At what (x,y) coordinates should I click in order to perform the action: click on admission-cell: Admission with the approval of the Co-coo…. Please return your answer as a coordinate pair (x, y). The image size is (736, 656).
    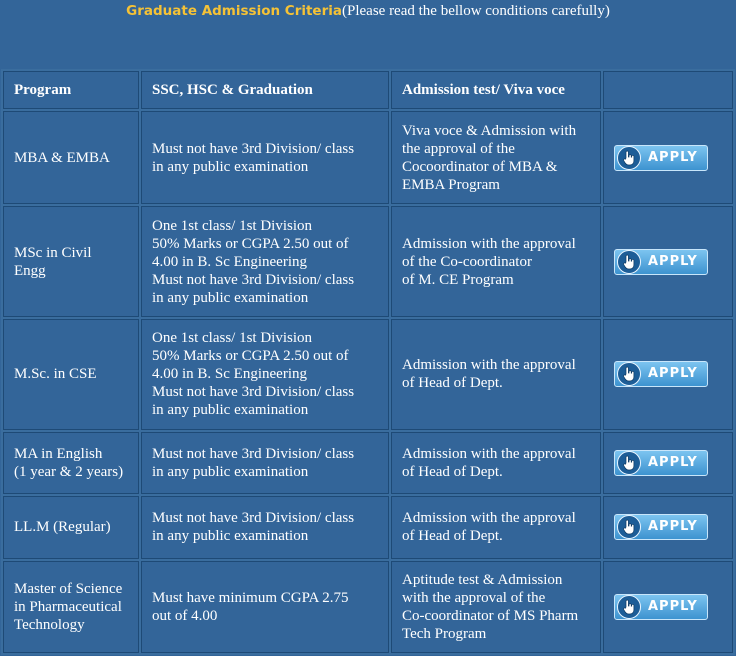
    Looking at the image, I should click on (496, 261).